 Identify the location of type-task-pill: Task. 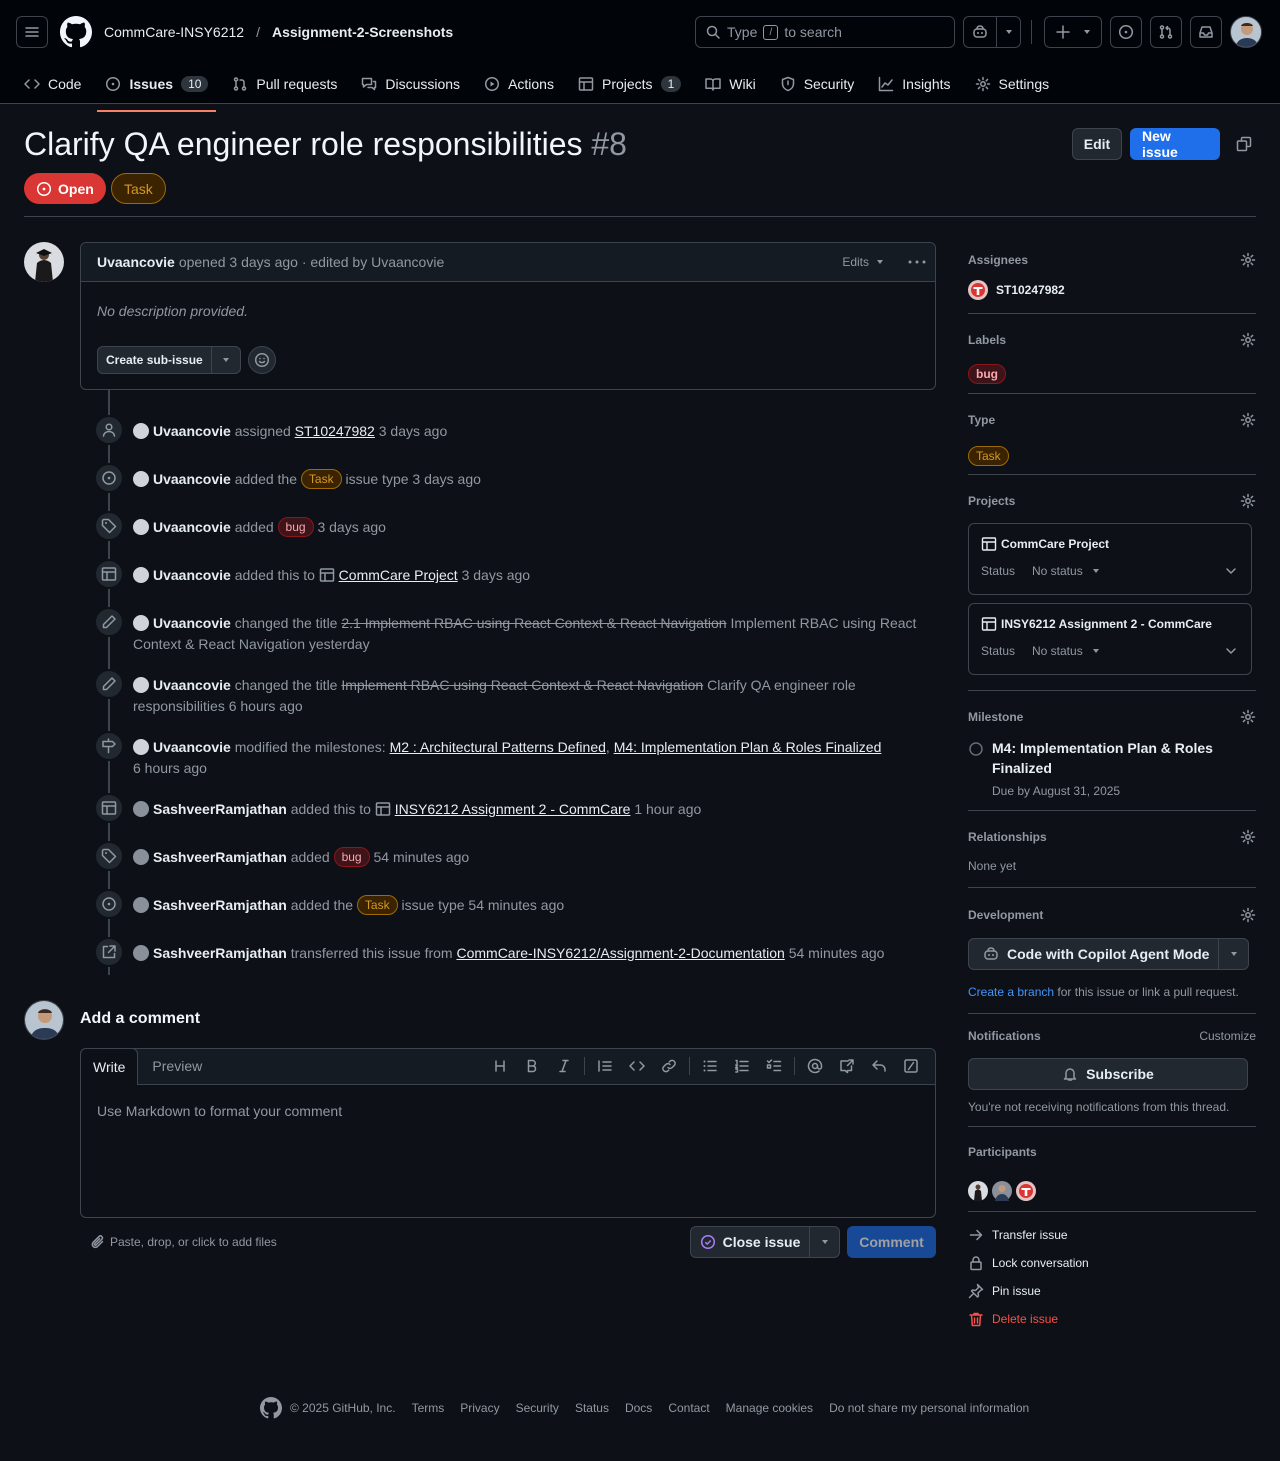
(988, 456).